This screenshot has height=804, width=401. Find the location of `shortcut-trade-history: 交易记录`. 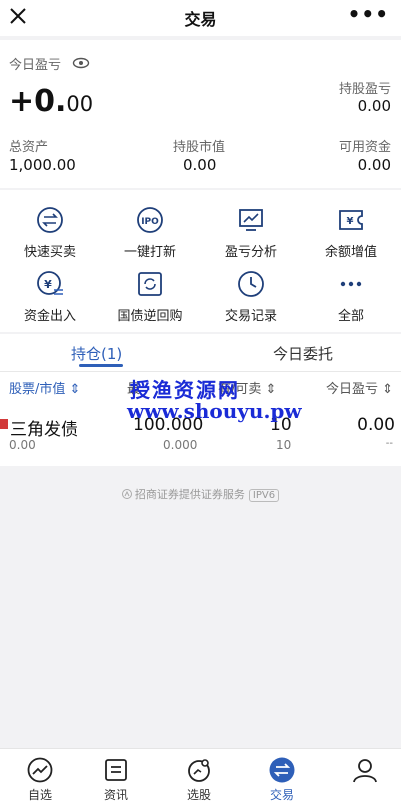

shortcut-trade-history: 交易记录 is located at coordinates (251, 293).